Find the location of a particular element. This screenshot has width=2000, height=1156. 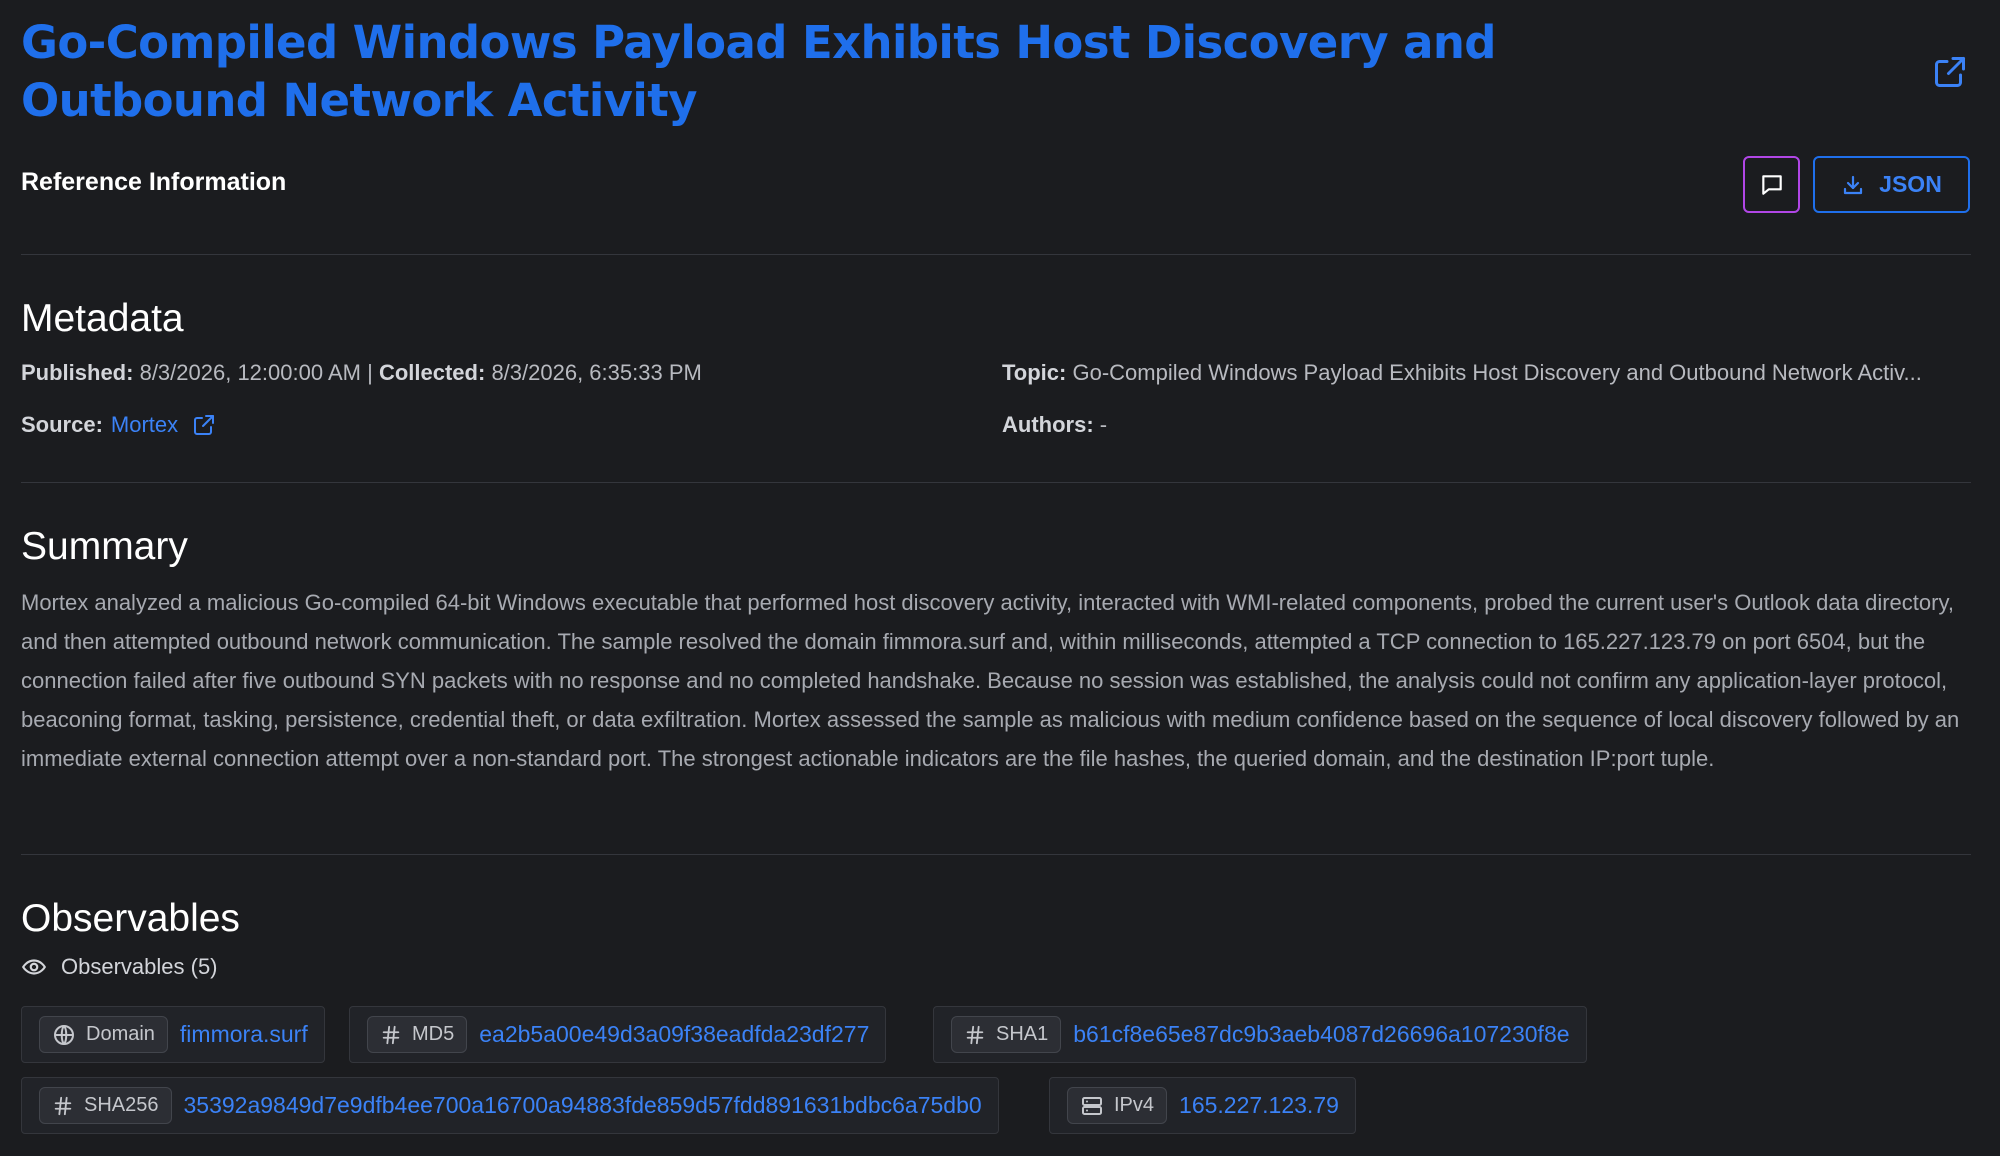

observable-type-tag: MD5 is located at coordinates (417, 1034).